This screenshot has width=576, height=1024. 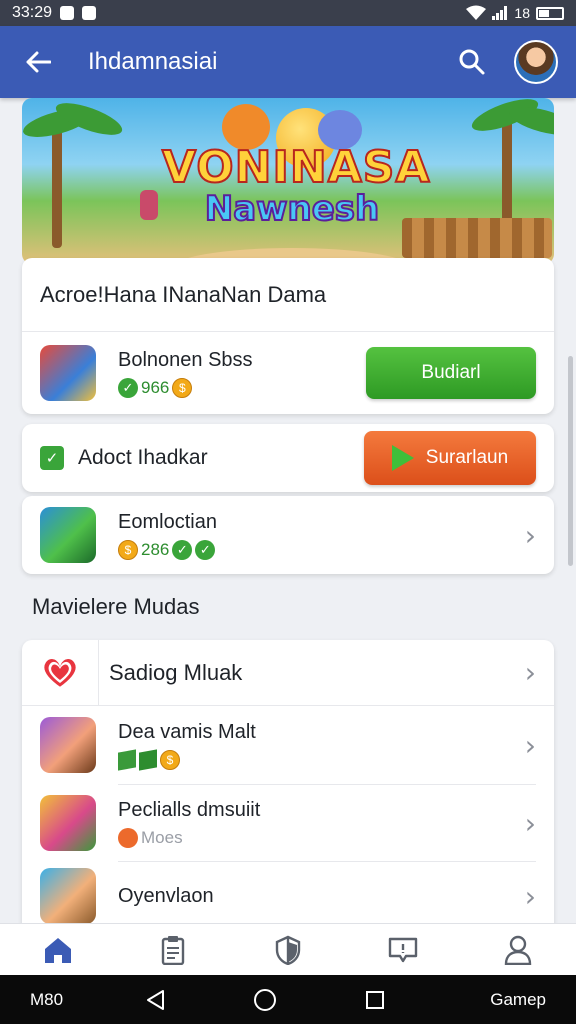 What do you see at coordinates (60, 673) in the screenshot?
I see `heart-icon` at bounding box center [60, 673].